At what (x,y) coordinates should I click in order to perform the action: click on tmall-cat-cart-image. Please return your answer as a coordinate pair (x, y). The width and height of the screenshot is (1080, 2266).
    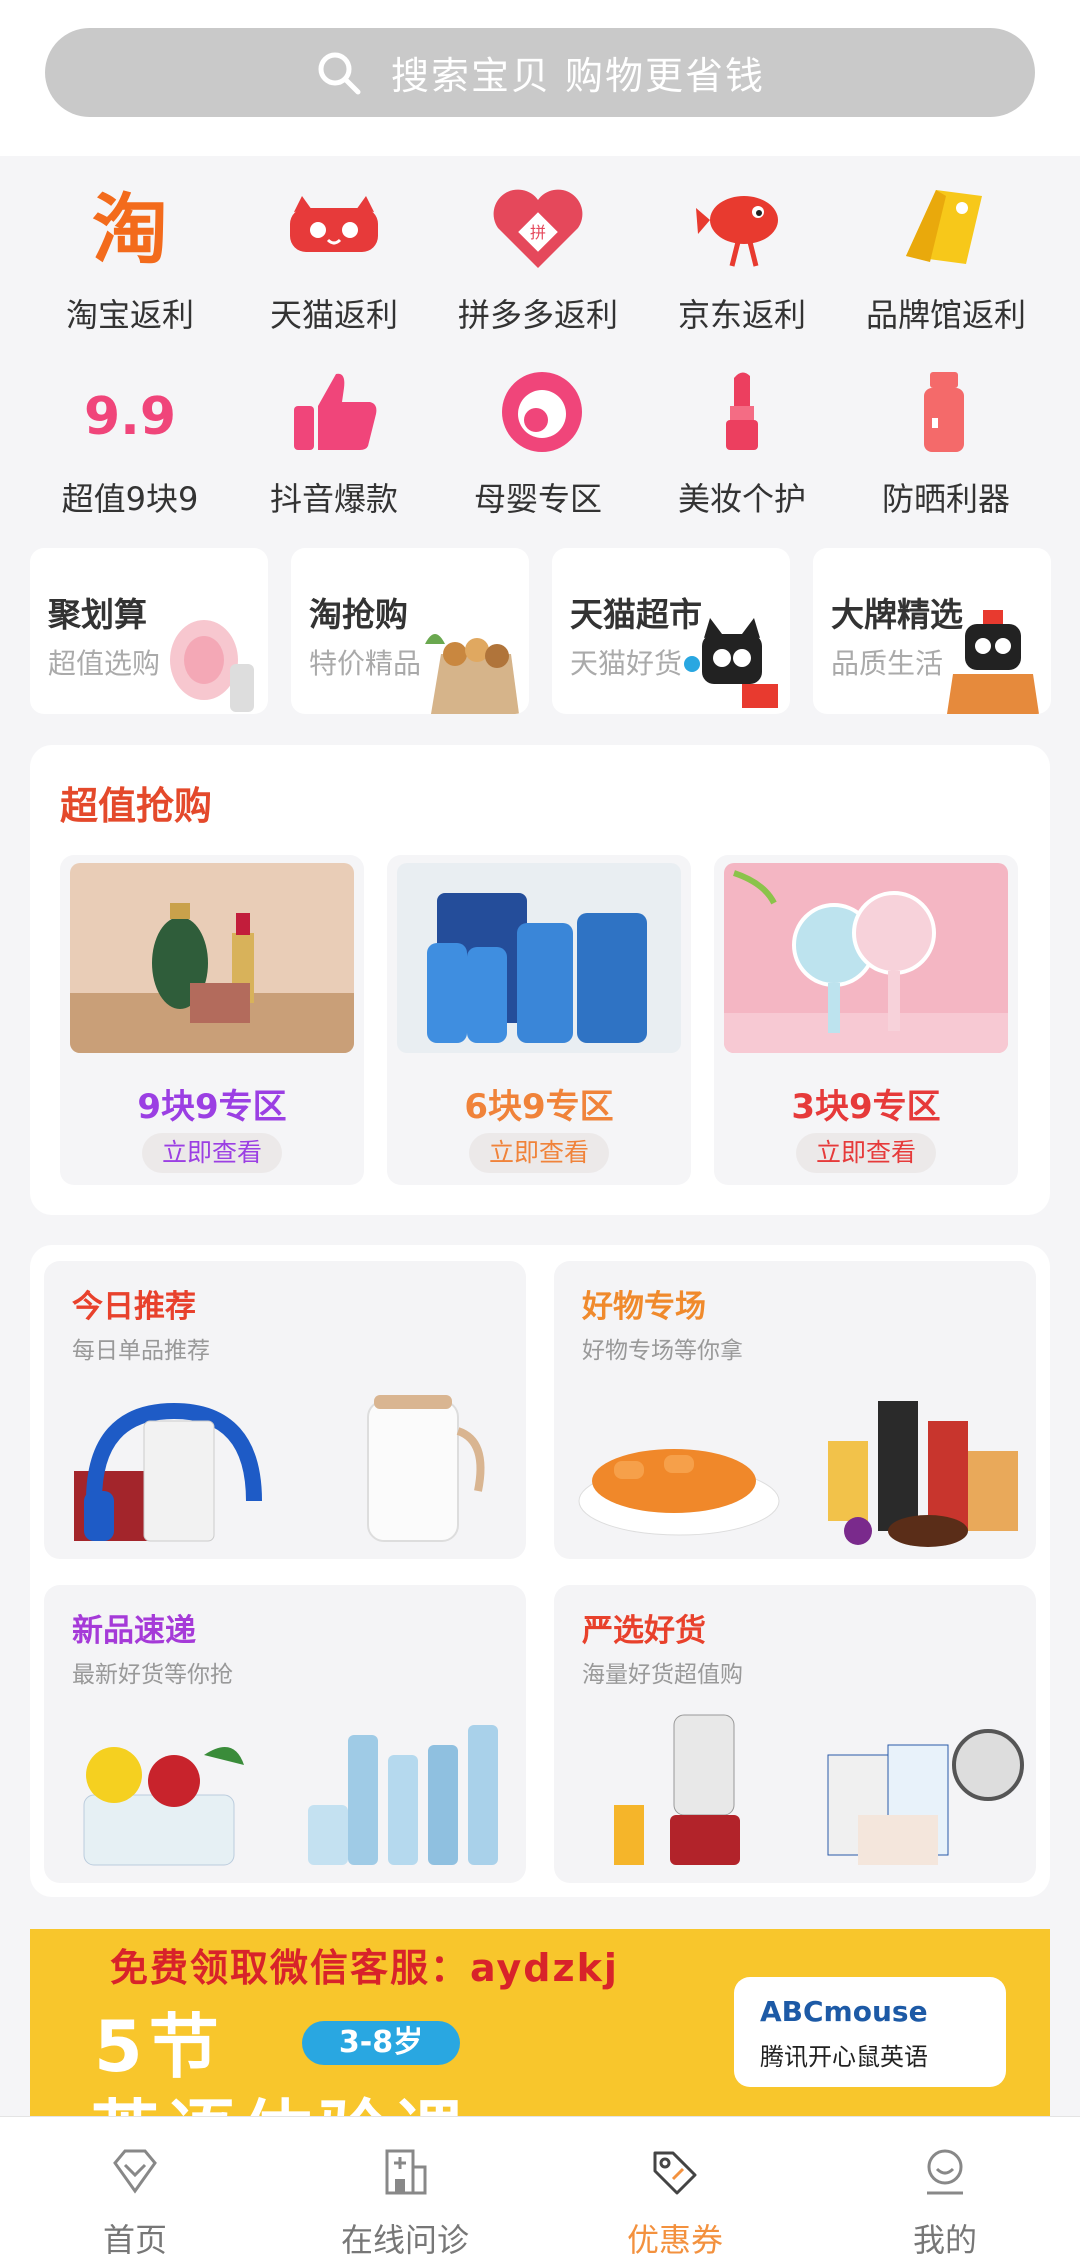
    Looking at the image, I should click on (731, 663).